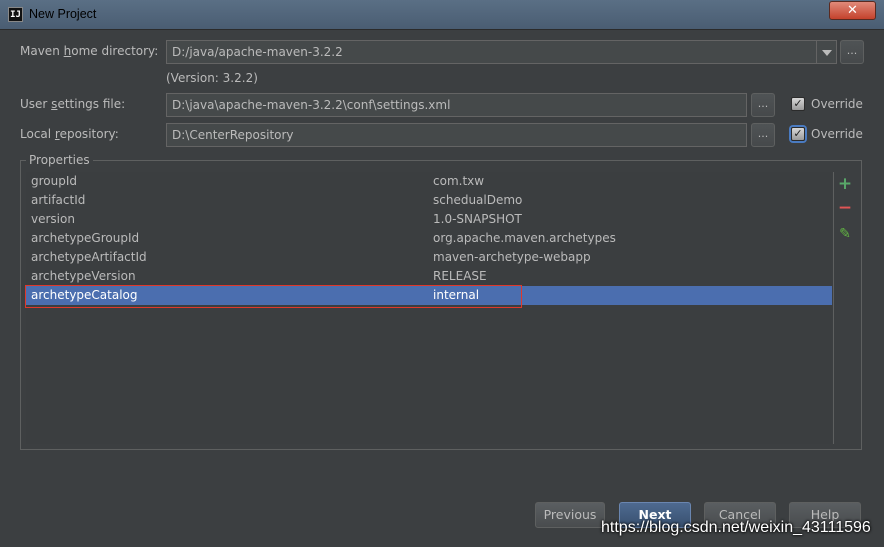 Image resolution: width=884 pixels, height=547 pixels. I want to click on dropdown-arrow-icon, so click(827, 52).